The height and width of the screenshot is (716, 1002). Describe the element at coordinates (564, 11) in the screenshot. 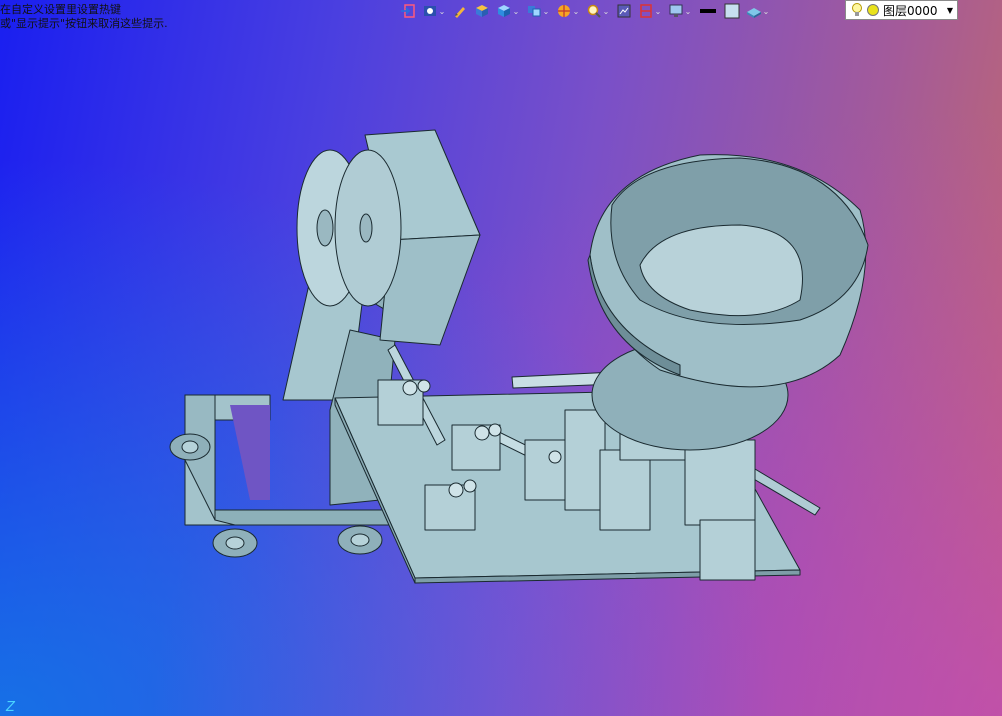

I see `render-icon` at that location.